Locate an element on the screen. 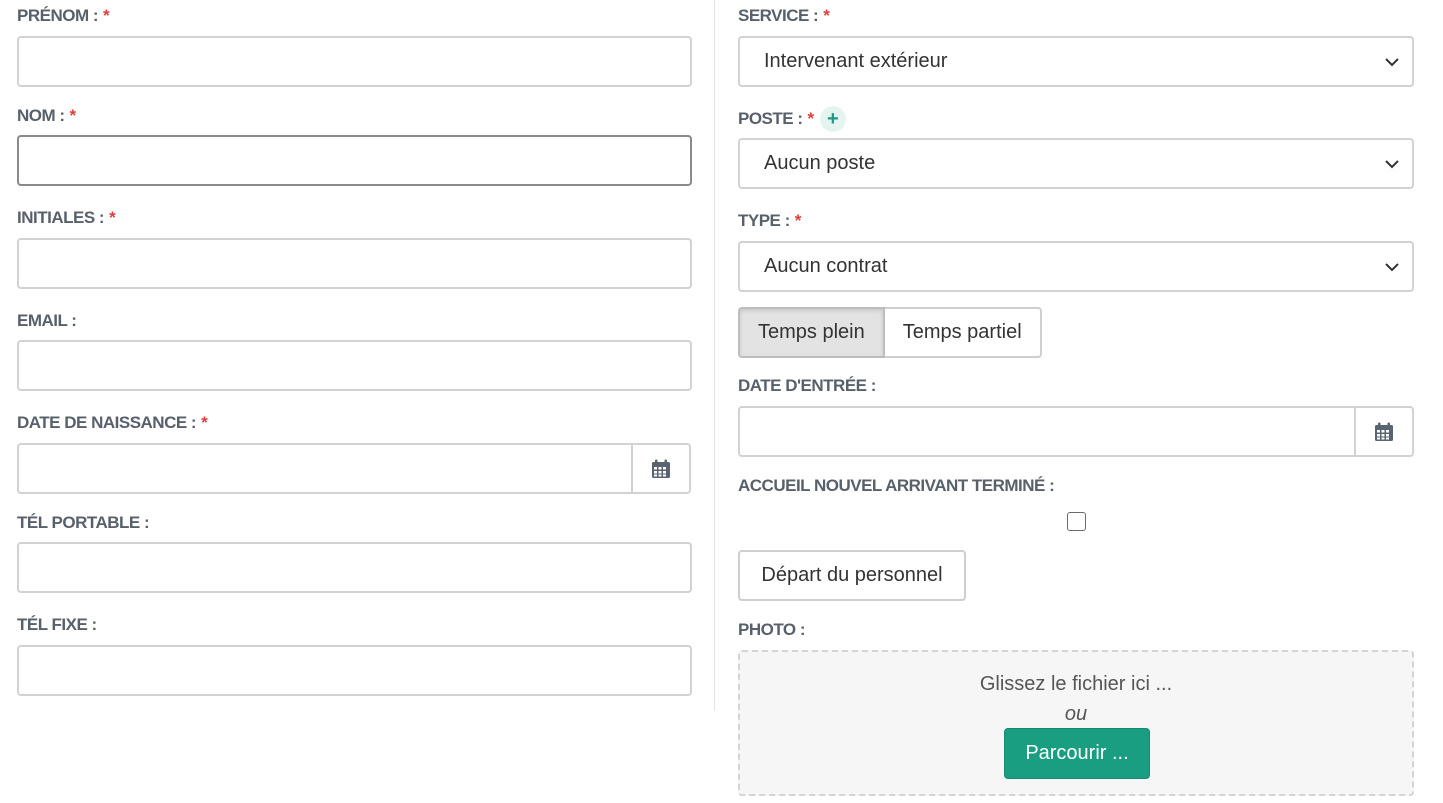 The width and height of the screenshot is (1443, 803). tel-portable-field is located at coordinates (354, 567).